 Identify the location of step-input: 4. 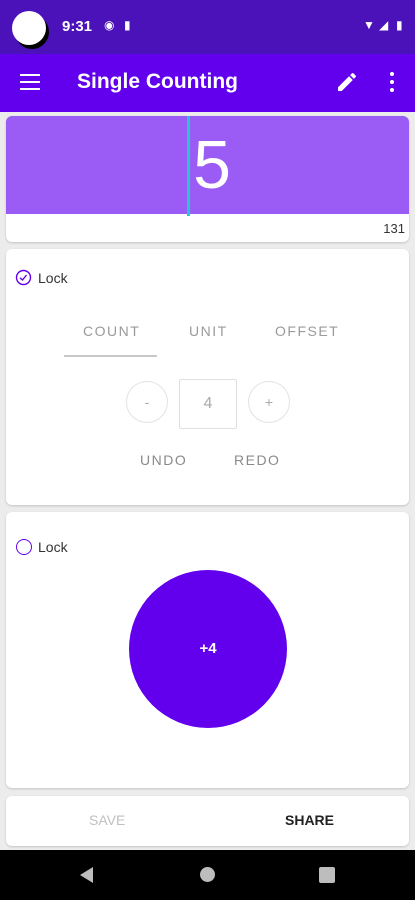
(208, 404).